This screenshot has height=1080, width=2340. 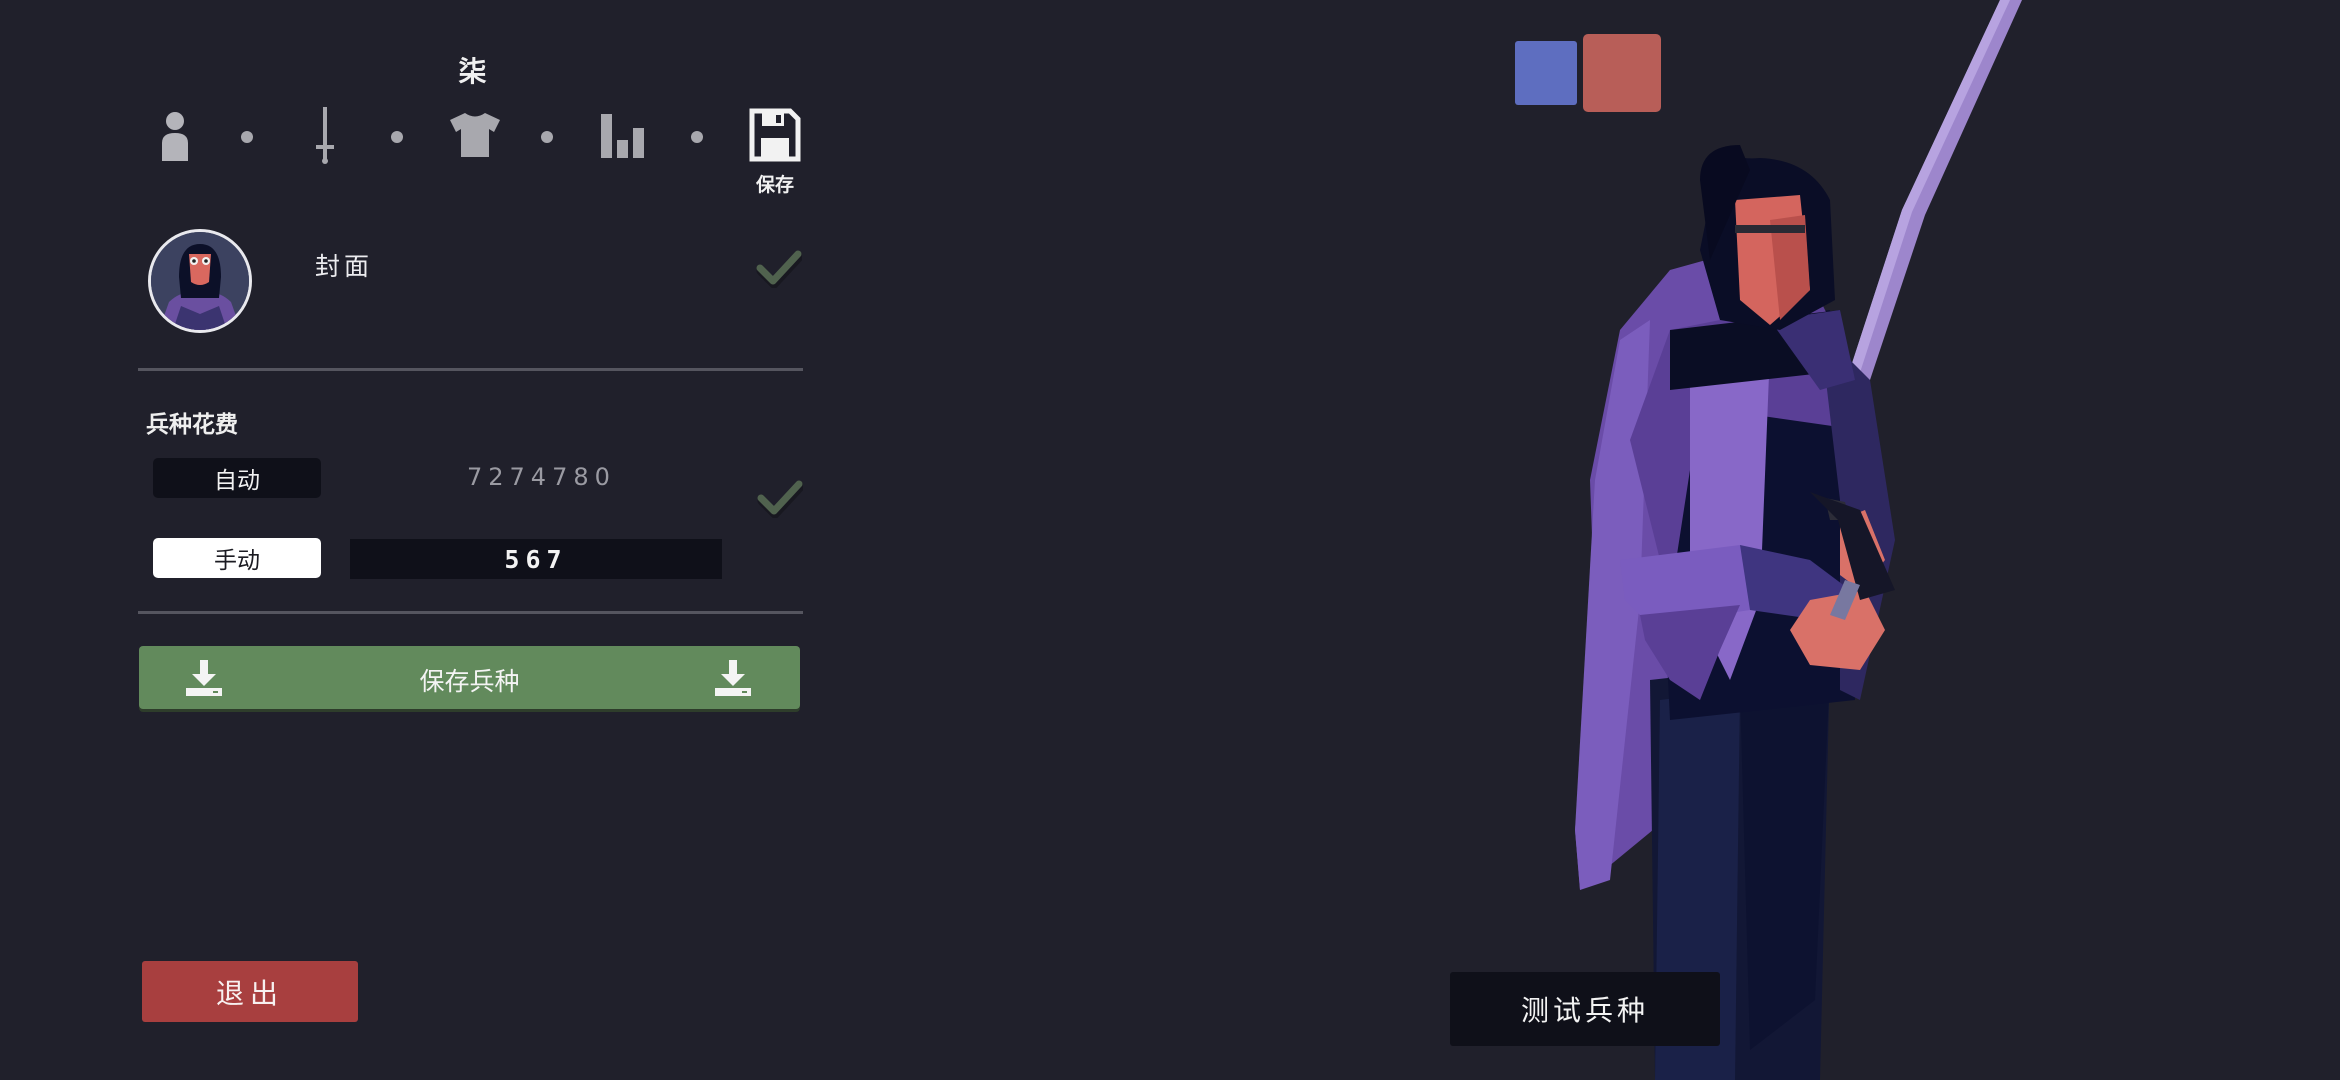 I want to click on tab-clothing, so click(x=475, y=135).